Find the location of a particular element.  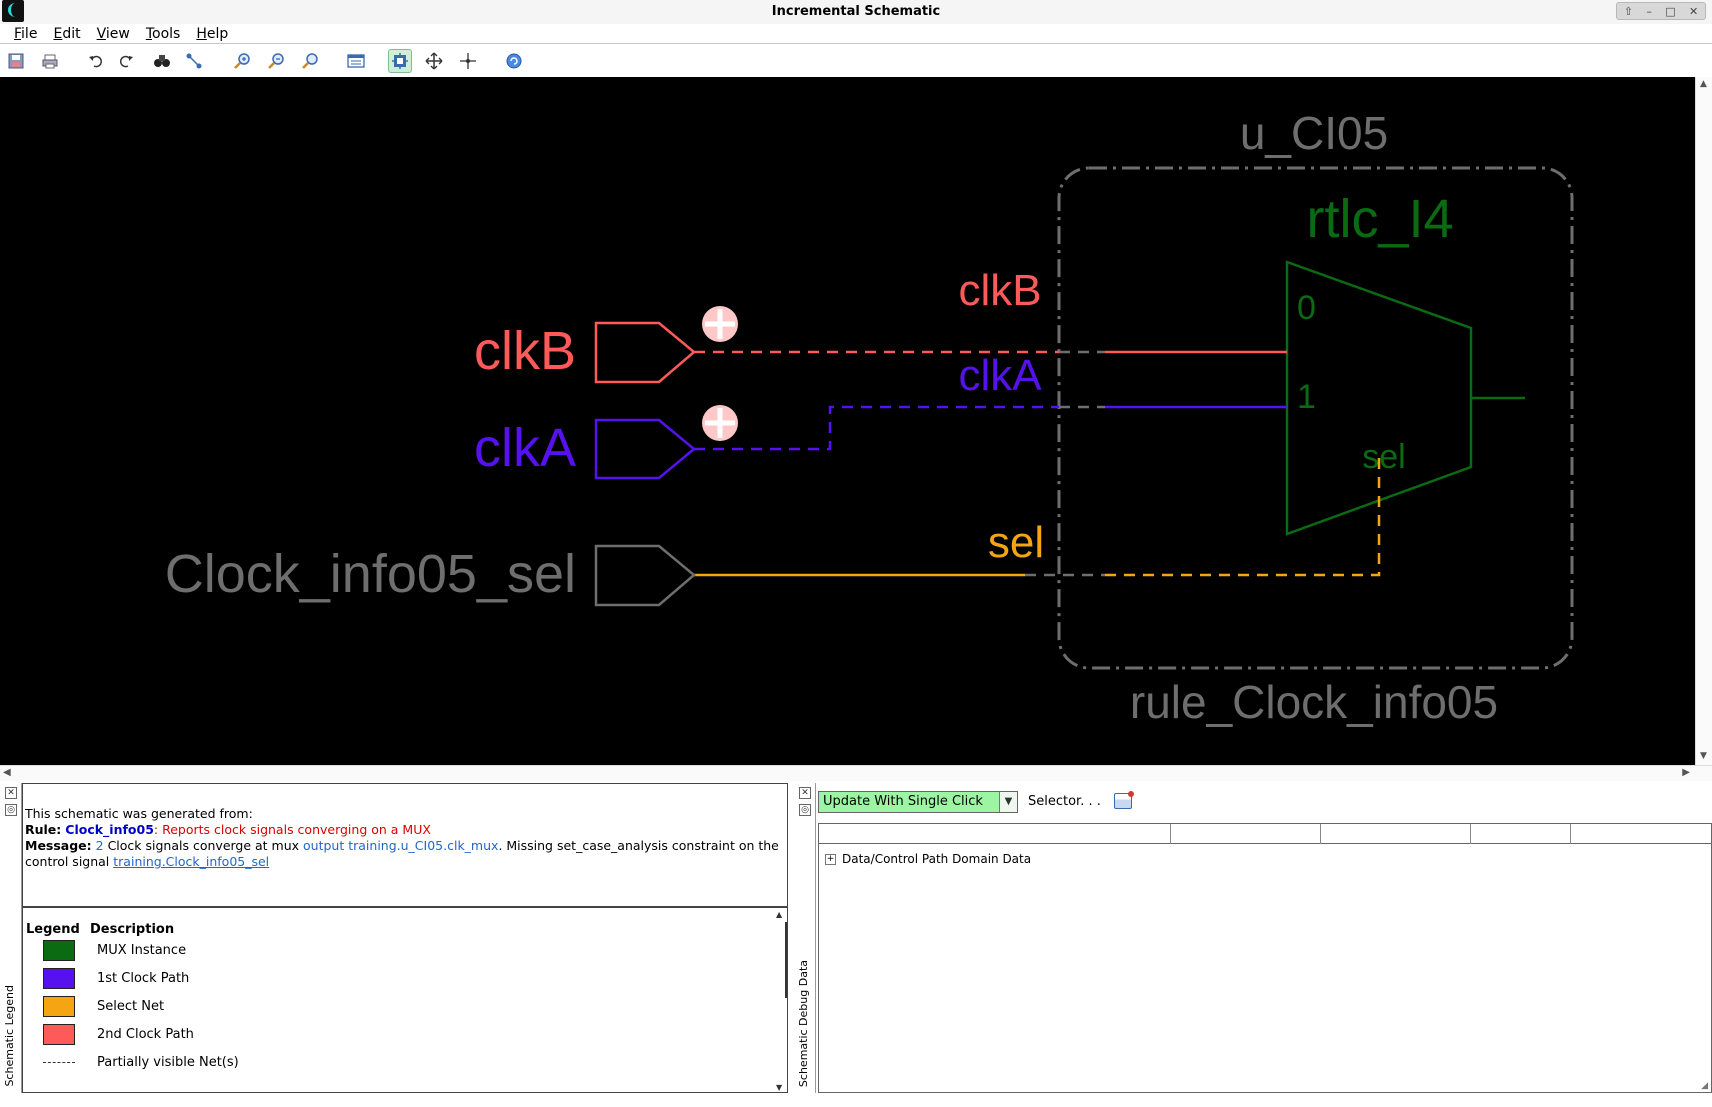

title-bar: Incremental Schematic ⇧ – □ ✕ is located at coordinates (856, 12).